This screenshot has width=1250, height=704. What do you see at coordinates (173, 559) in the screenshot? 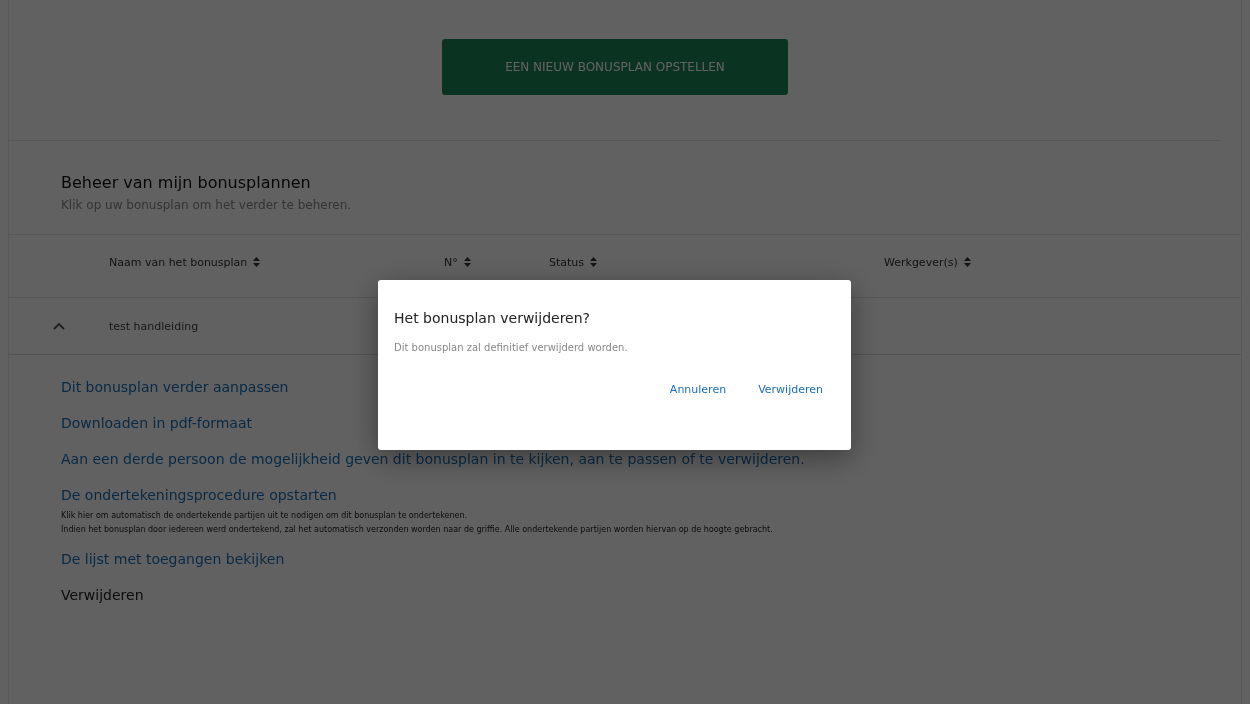
I see `action-link: De lijst met toegangen bekijken` at bounding box center [173, 559].